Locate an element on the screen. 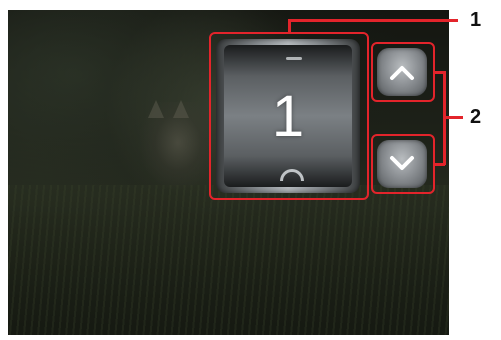 The width and height of the screenshot is (501, 340). leader-line-1-horizontal is located at coordinates (373, 20).